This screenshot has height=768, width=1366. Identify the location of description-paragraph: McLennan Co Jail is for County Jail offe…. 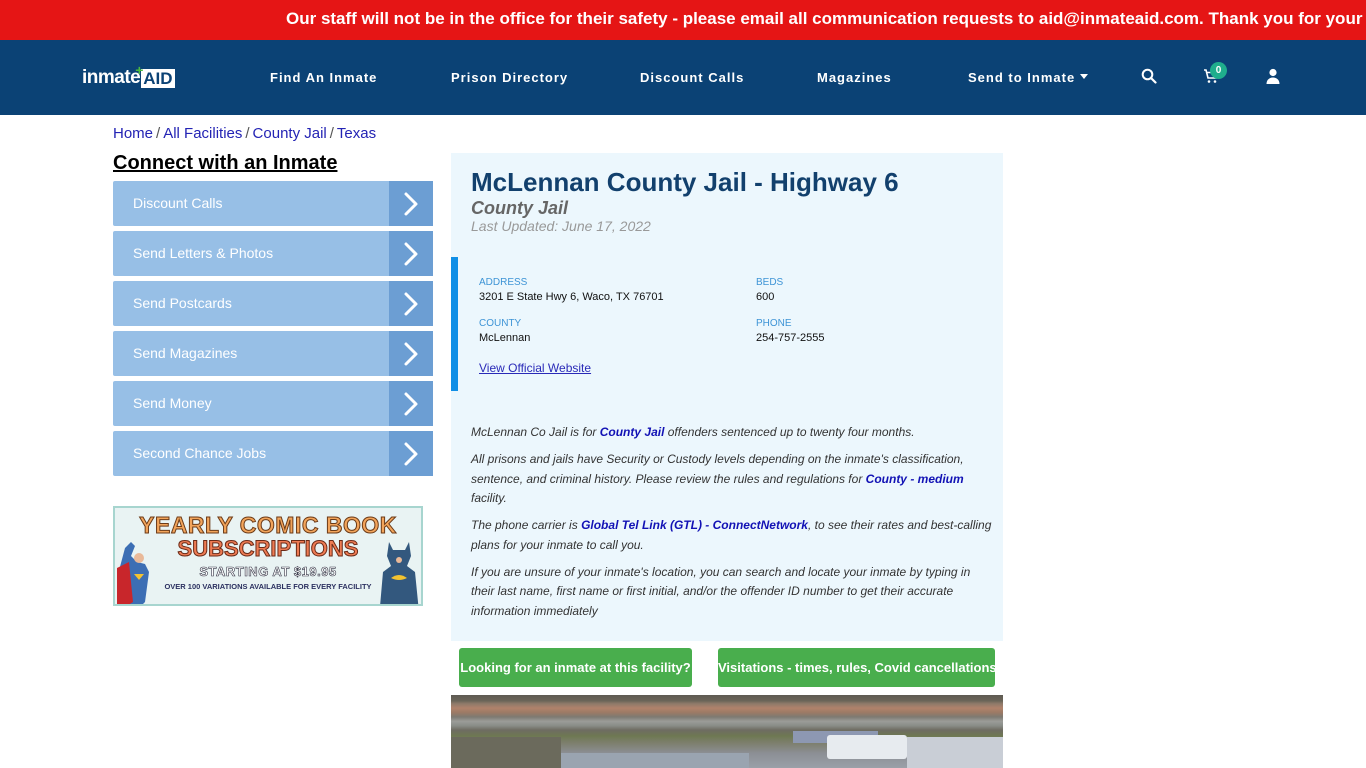
(733, 433).